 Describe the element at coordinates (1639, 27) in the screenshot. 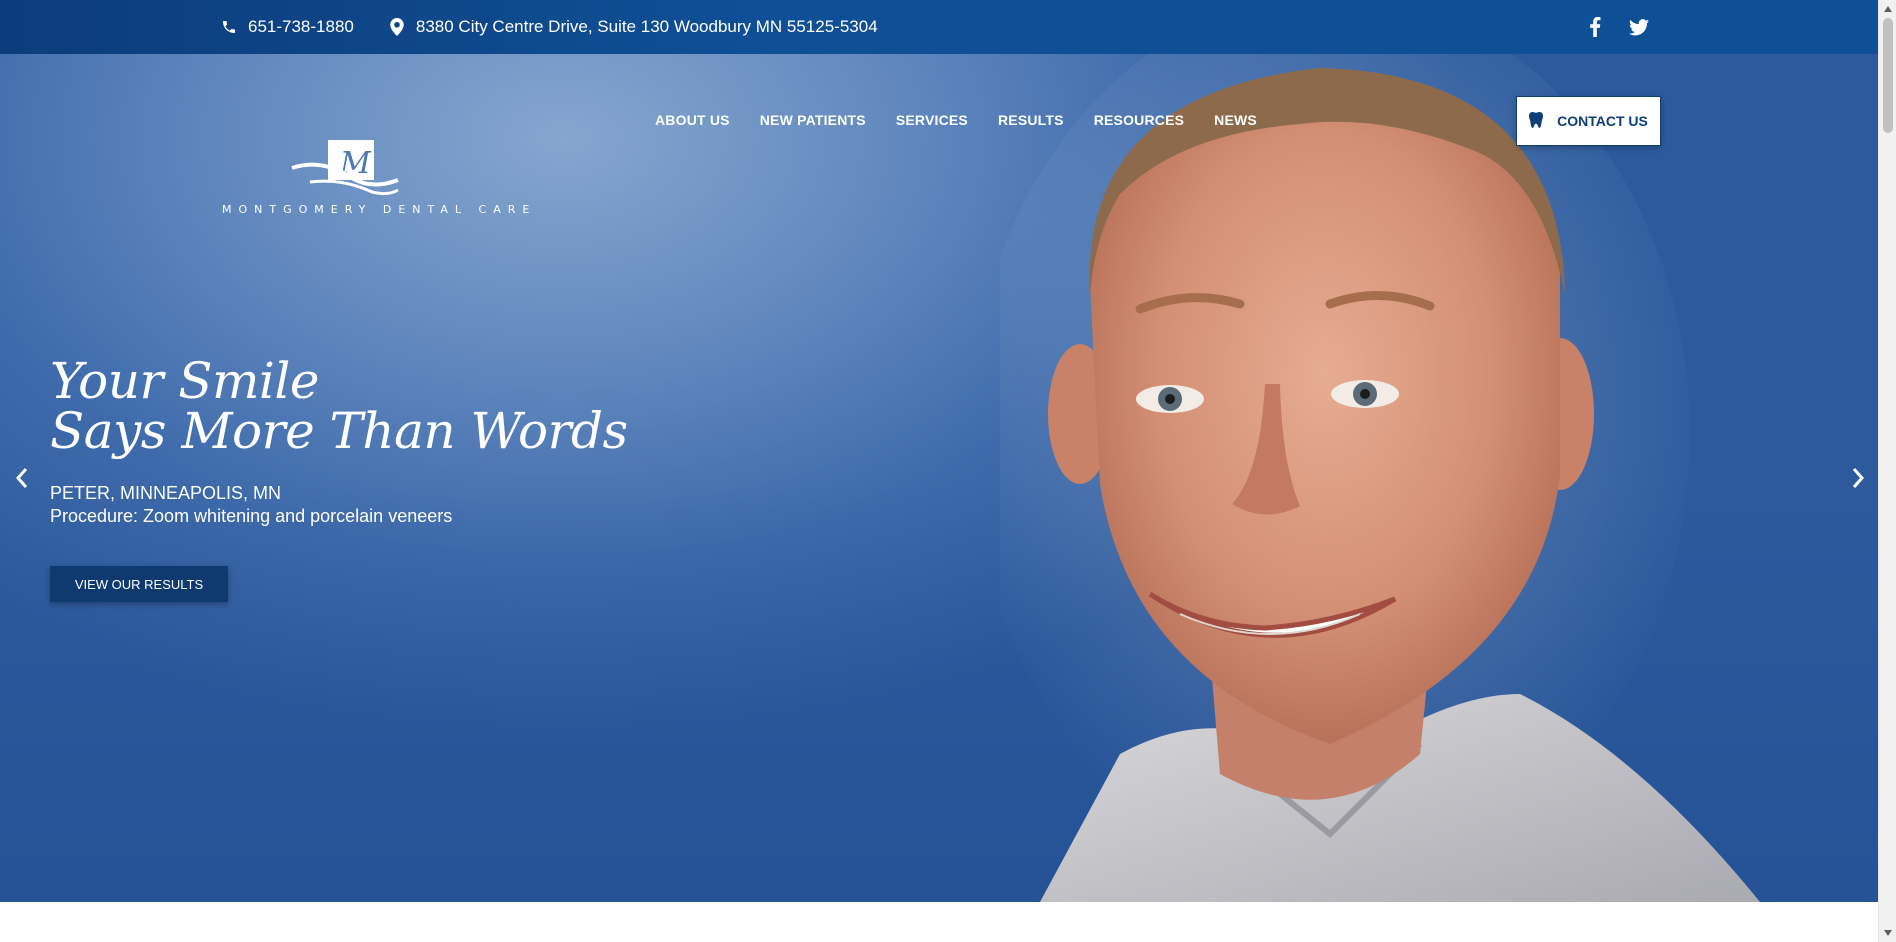

I see `twitter-icon` at that location.